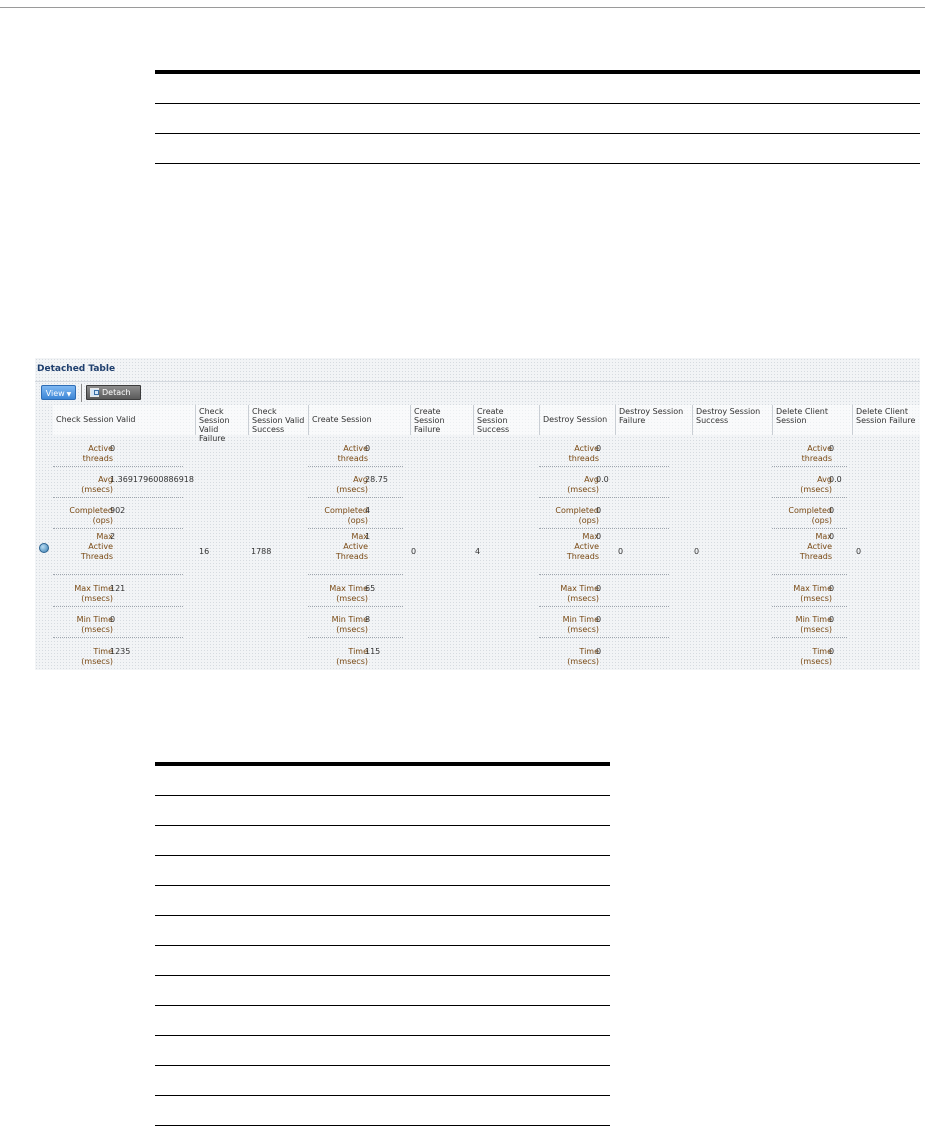 The width and height of the screenshot is (925, 1126). Describe the element at coordinates (76, 369) in the screenshot. I see `panel-title: Detached Table` at that location.